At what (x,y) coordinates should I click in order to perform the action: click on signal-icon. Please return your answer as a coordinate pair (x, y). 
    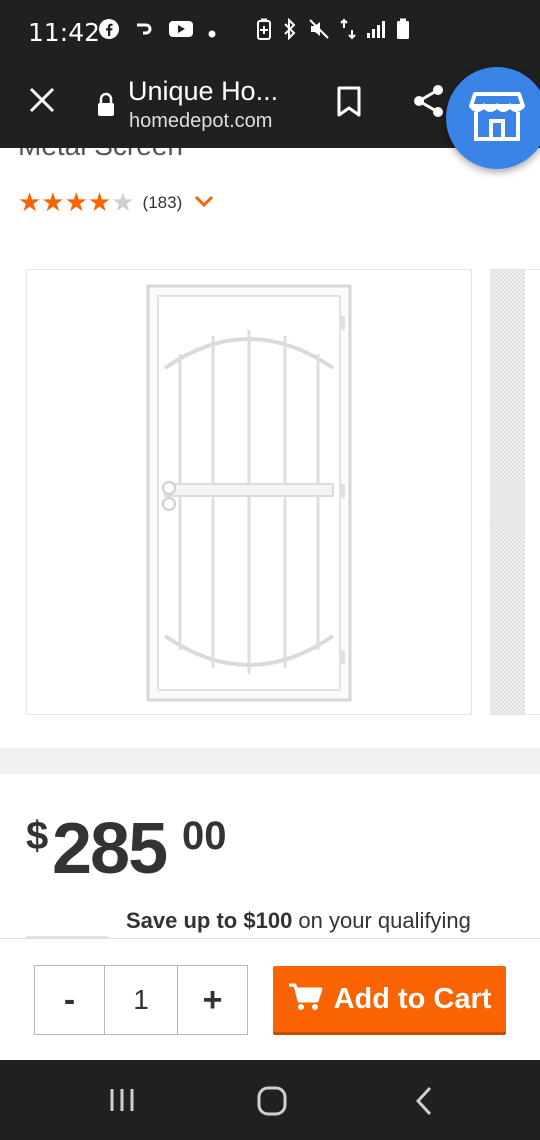
    Looking at the image, I should click on (376, 31).